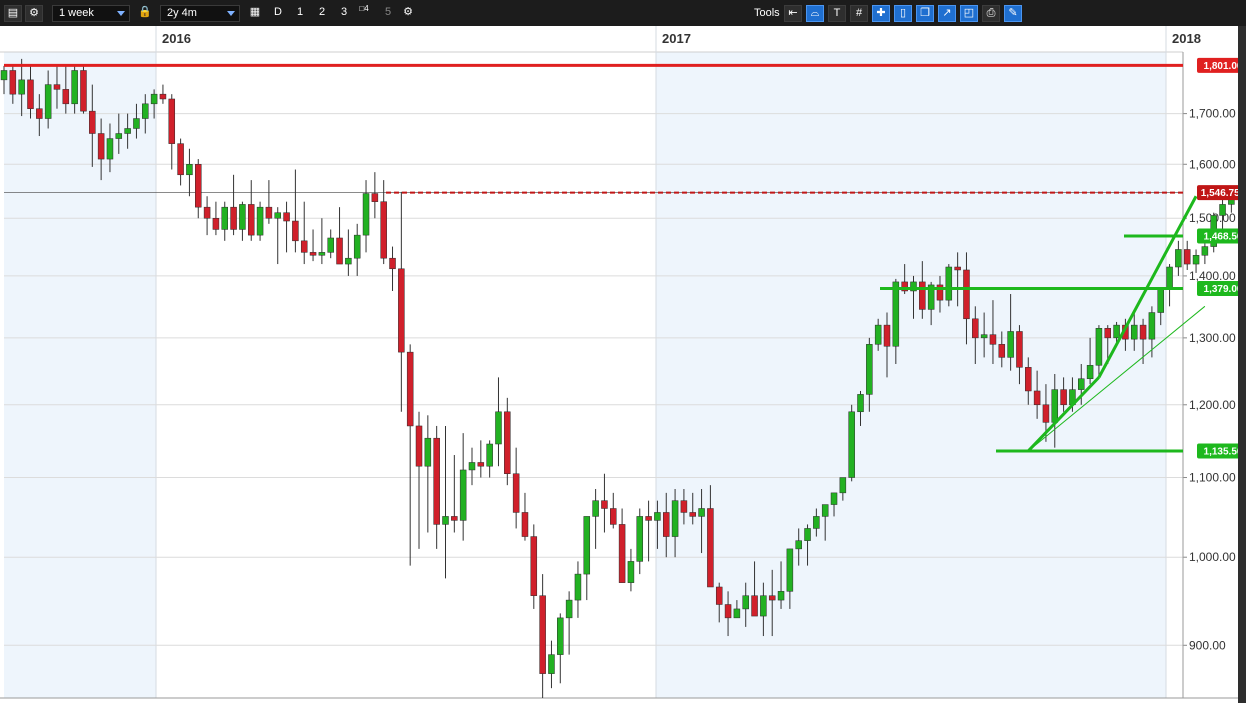 The image size is (1246, 703). What do you see at coordinates (255, 13) in the screenshot?
I see `calendar-icon: ▦` at bounding box center [255, 13].